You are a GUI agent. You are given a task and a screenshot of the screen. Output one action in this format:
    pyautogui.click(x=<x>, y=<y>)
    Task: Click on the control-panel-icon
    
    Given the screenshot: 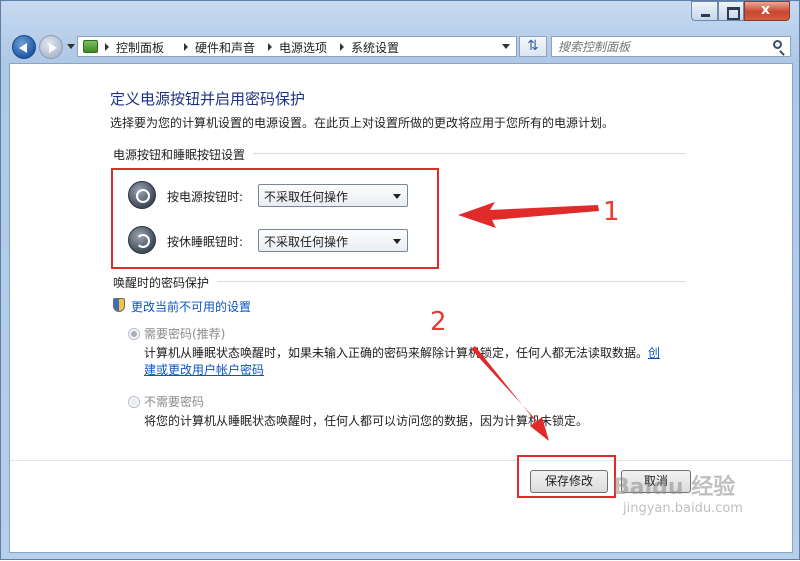 What is the action you would take?
    pyautogui.click(x=90, y=46)
    